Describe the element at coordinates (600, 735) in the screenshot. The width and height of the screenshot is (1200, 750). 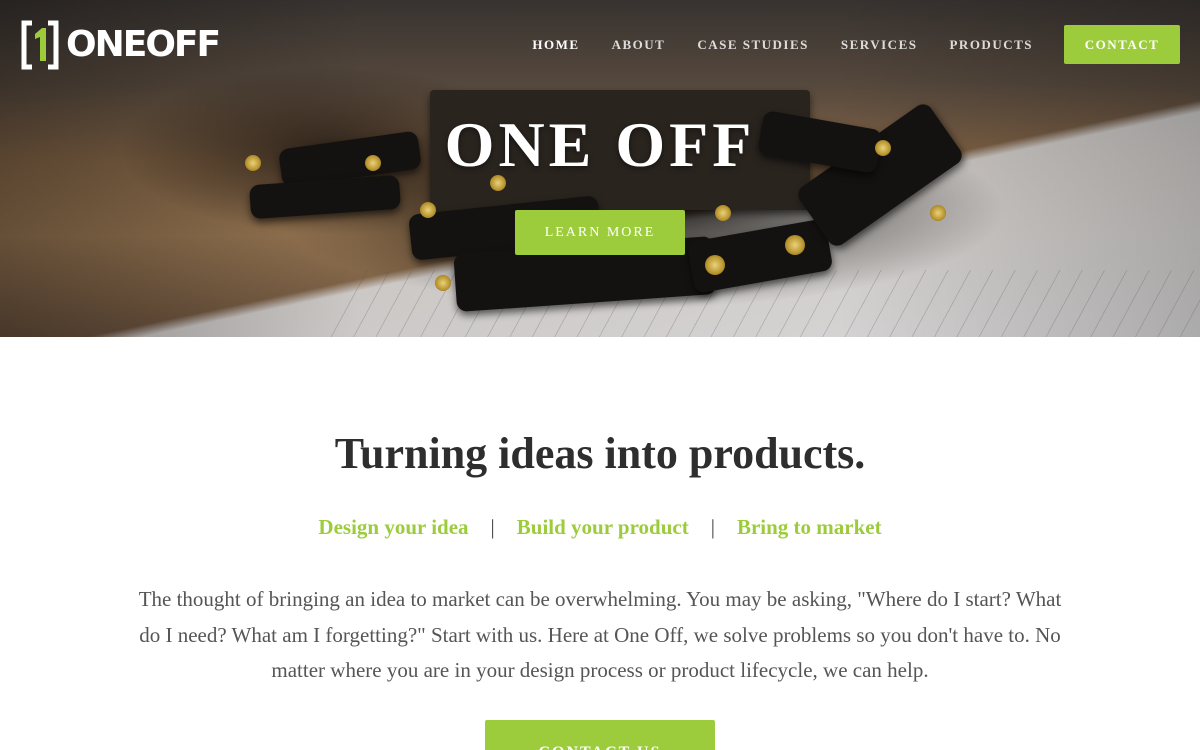
I see `contact-us-button: CONTACT US` at that location.